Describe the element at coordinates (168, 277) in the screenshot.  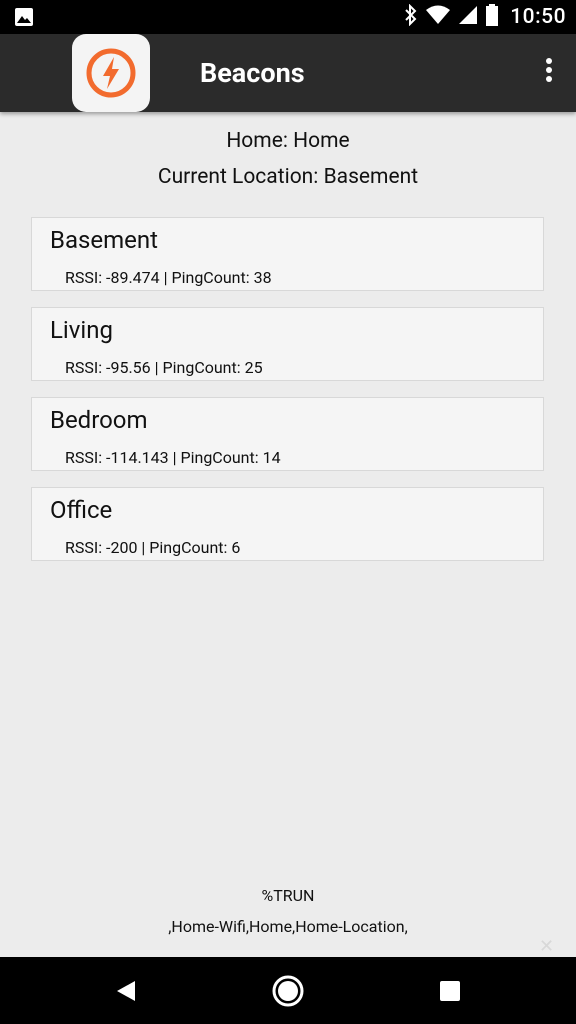
I see `beacon-stats: RSSI: -89.474 | PingCount: 38` at that location.